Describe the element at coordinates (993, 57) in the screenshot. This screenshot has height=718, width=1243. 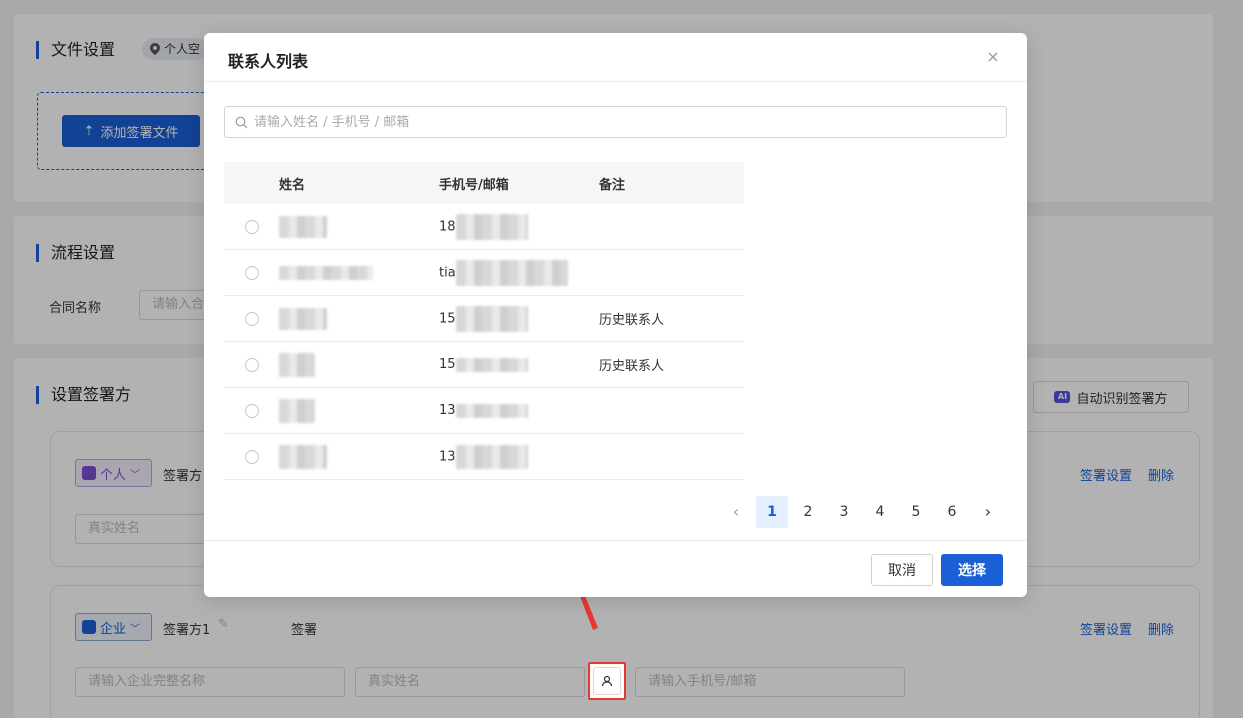
I see `close-icon: ×` at that location.